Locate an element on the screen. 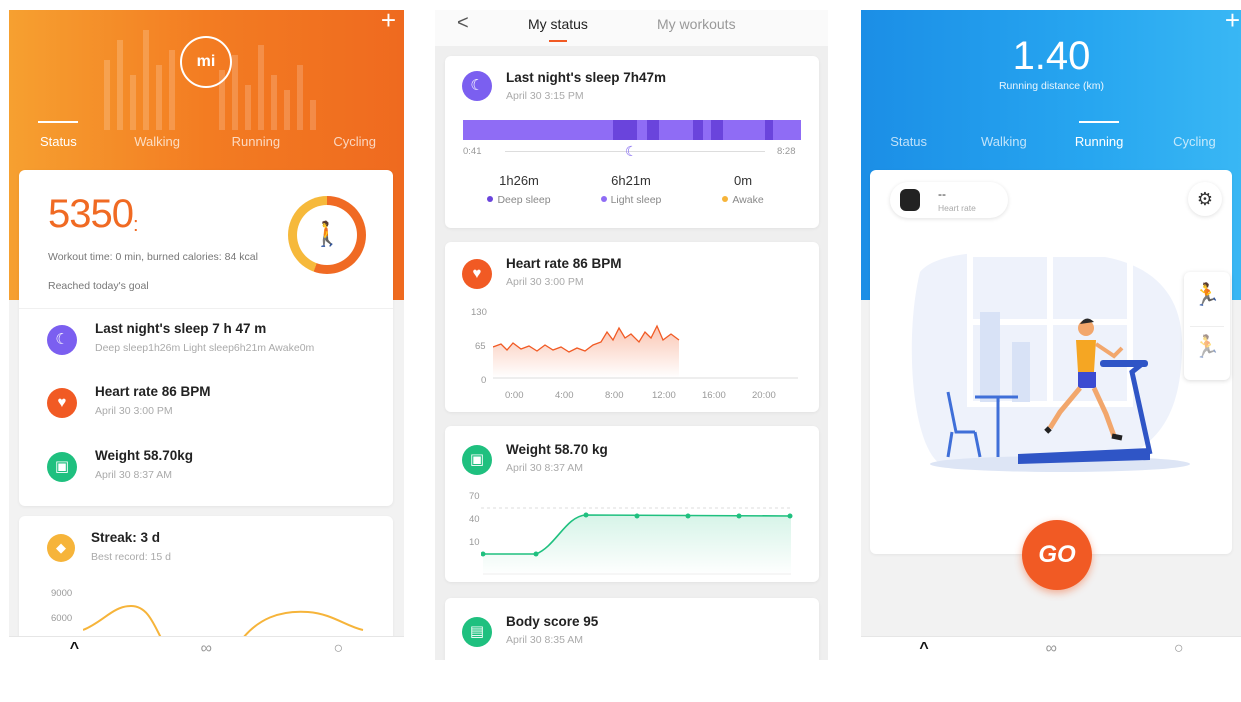 This screenshot has height=702, width=1241. back-chevron-icon: < is located at coordinates (463, 23).